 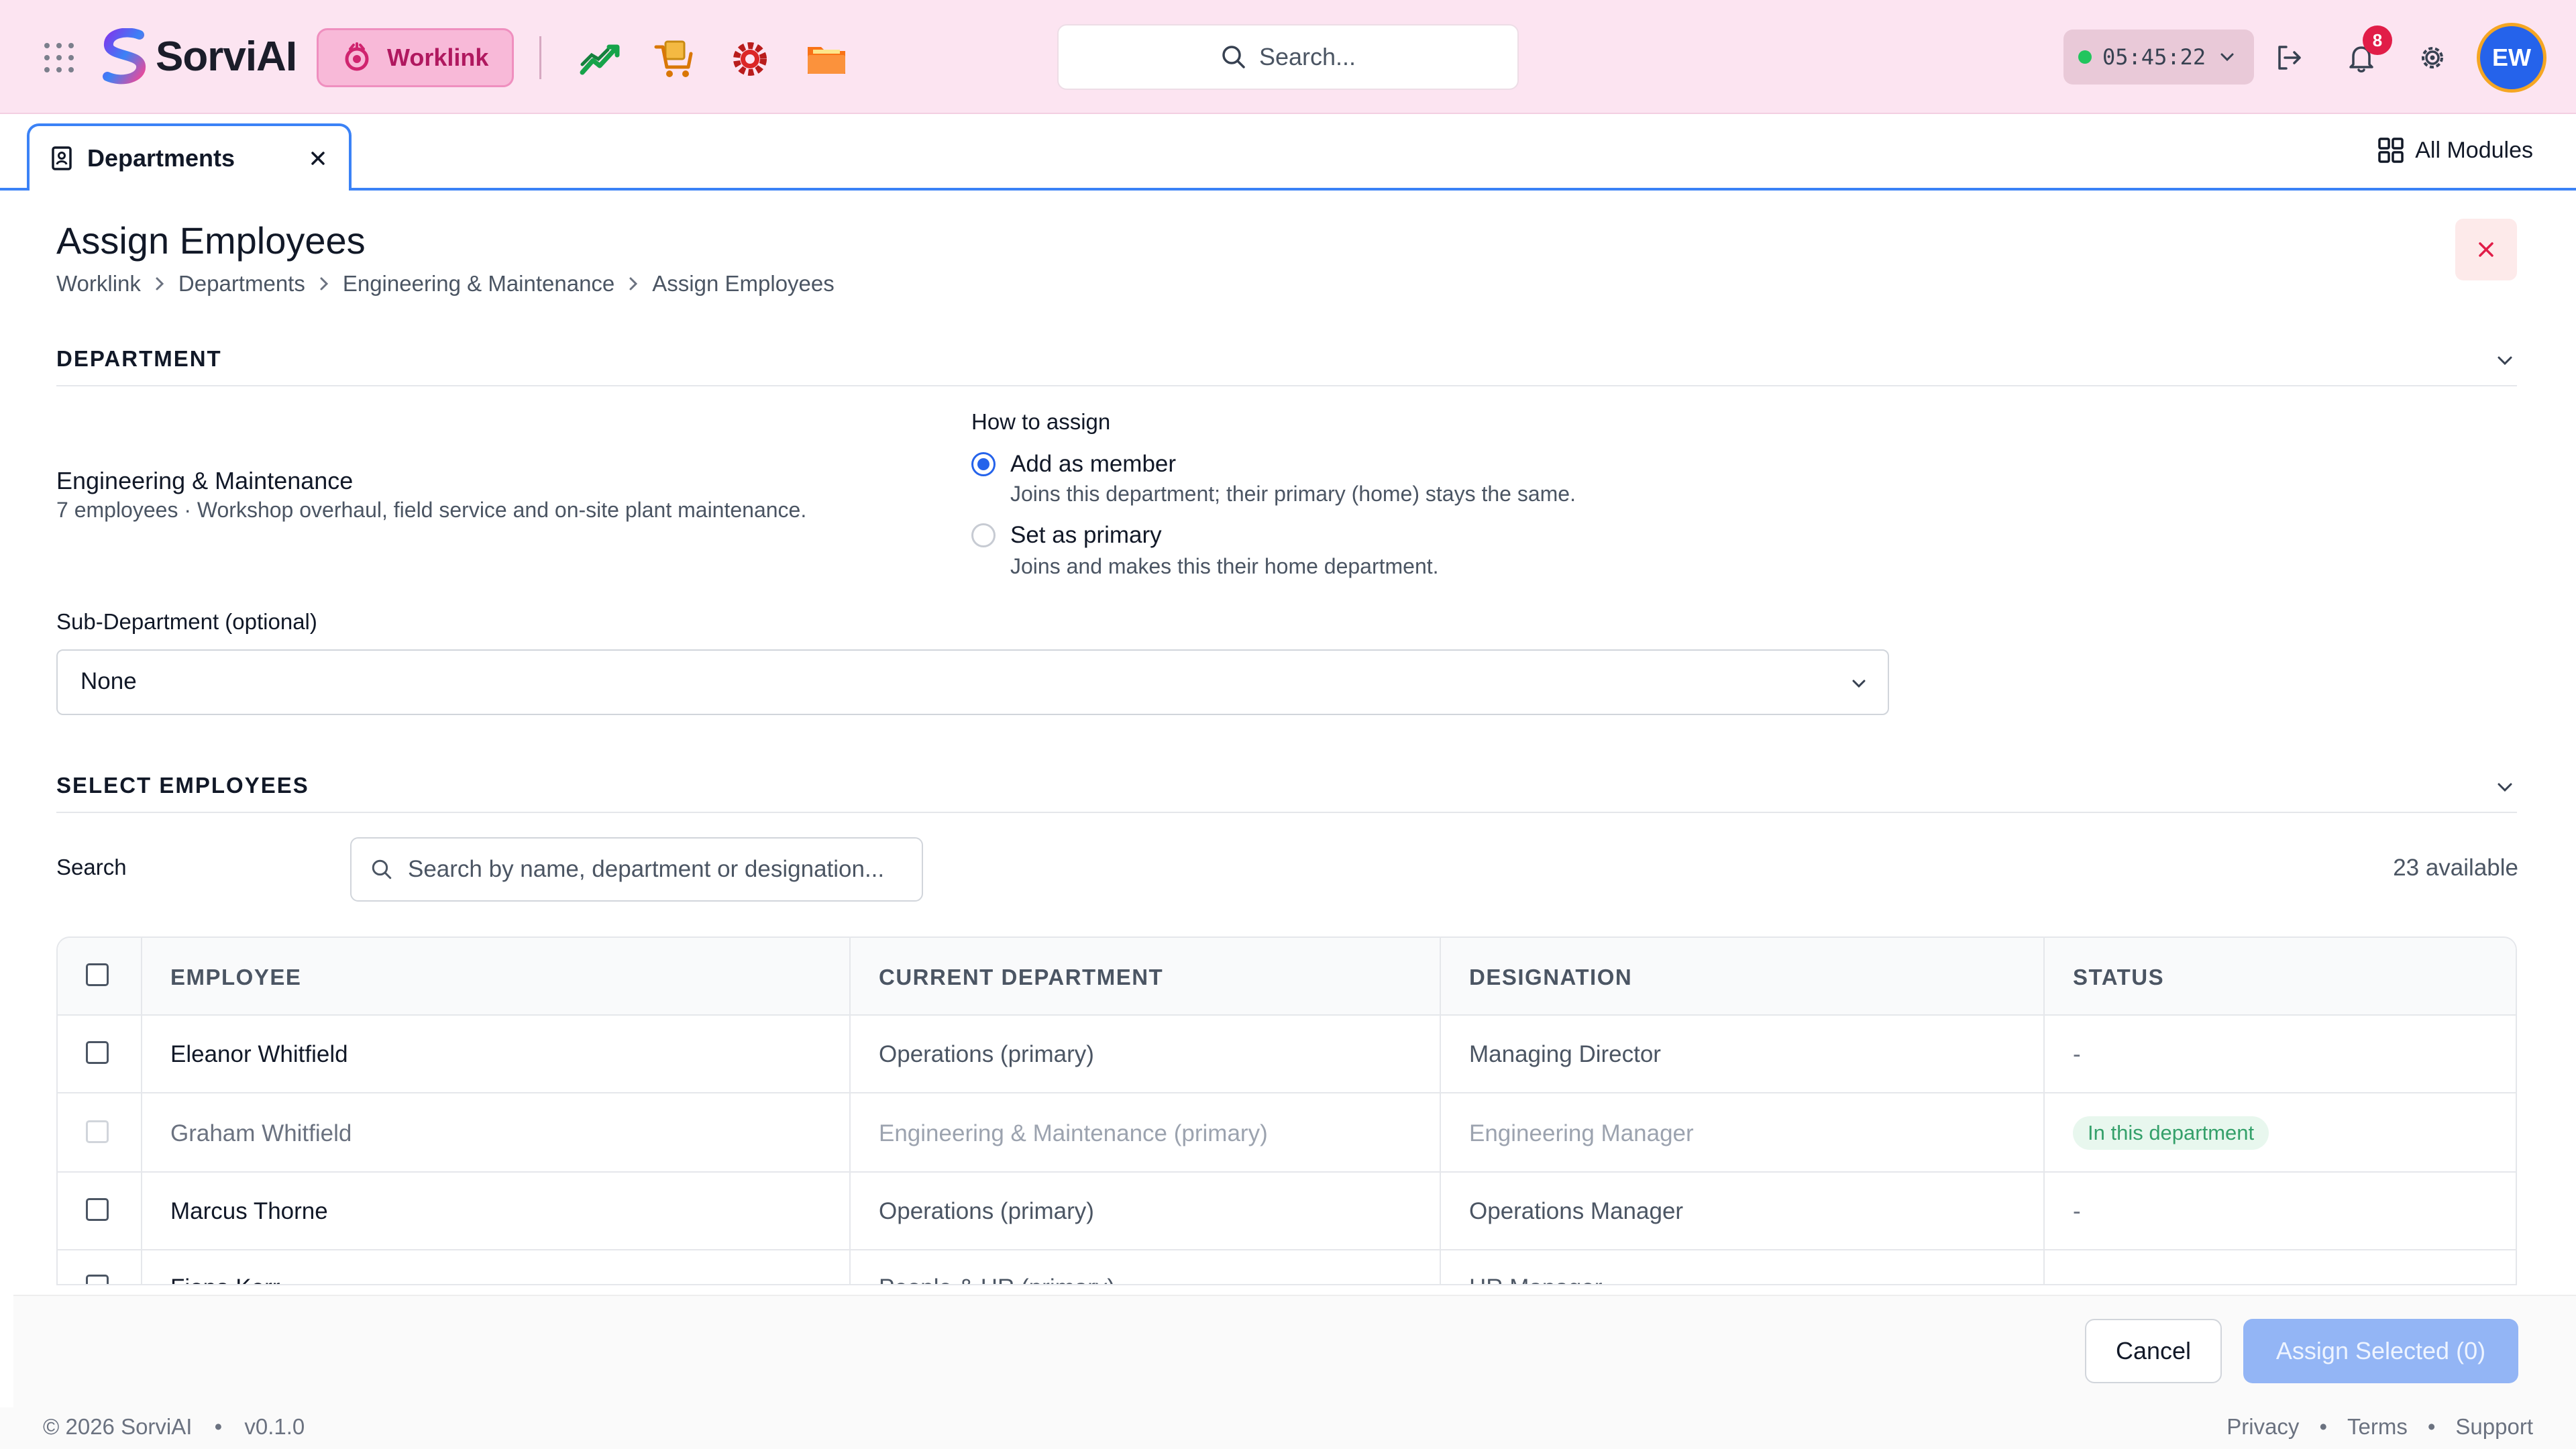 What do you see at coordinates (2380, 1351) in the screenshot?
I see `assign-selected-button: Assign Selected (0)` at bounding box center [2380, 1351].